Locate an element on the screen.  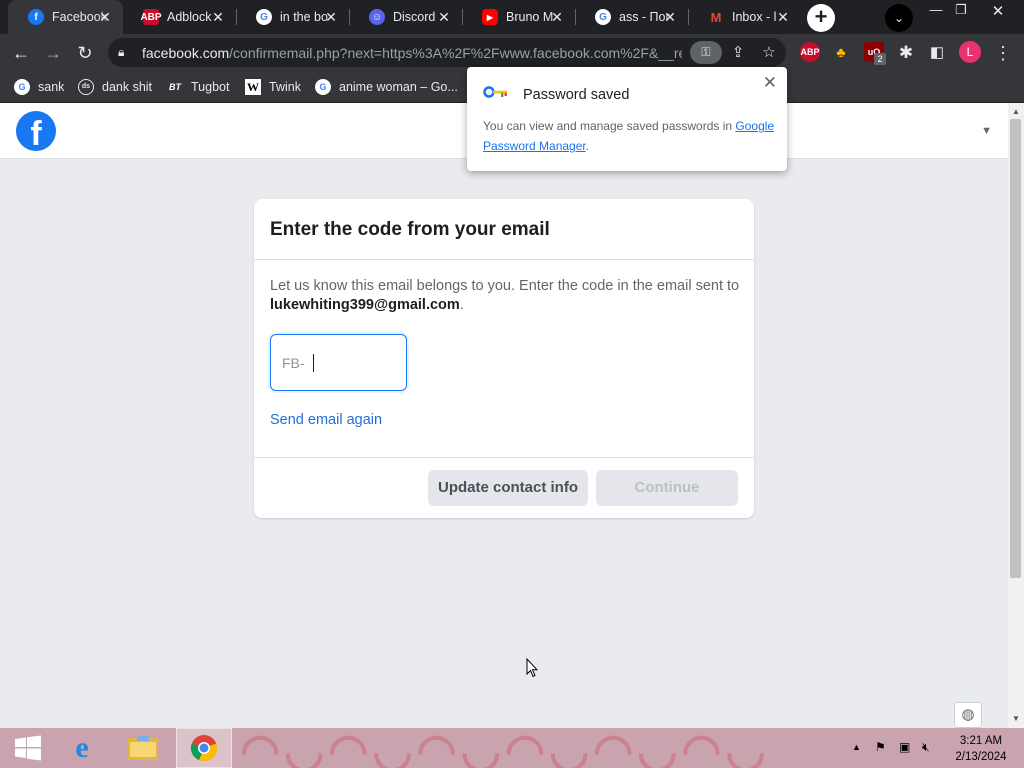
scroll-down-icon: ▼ is located at coordinates (1016, 719).